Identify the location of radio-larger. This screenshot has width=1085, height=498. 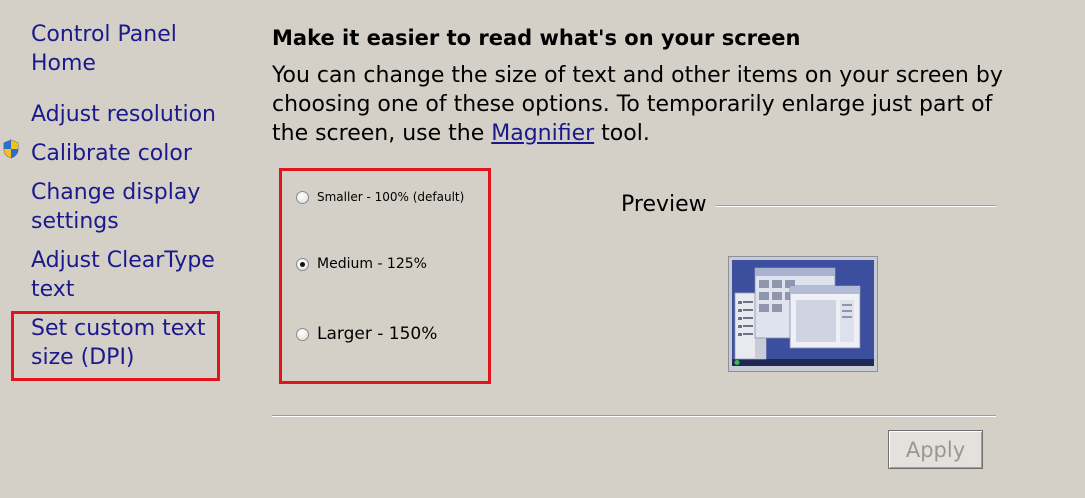
(302, 334).